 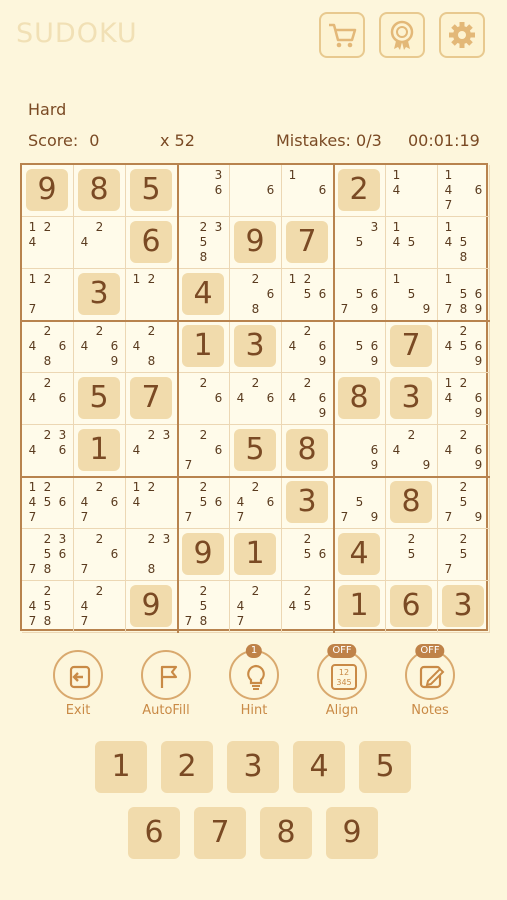 I want to click on board-cell: 1458, so click(x=464, y=243).